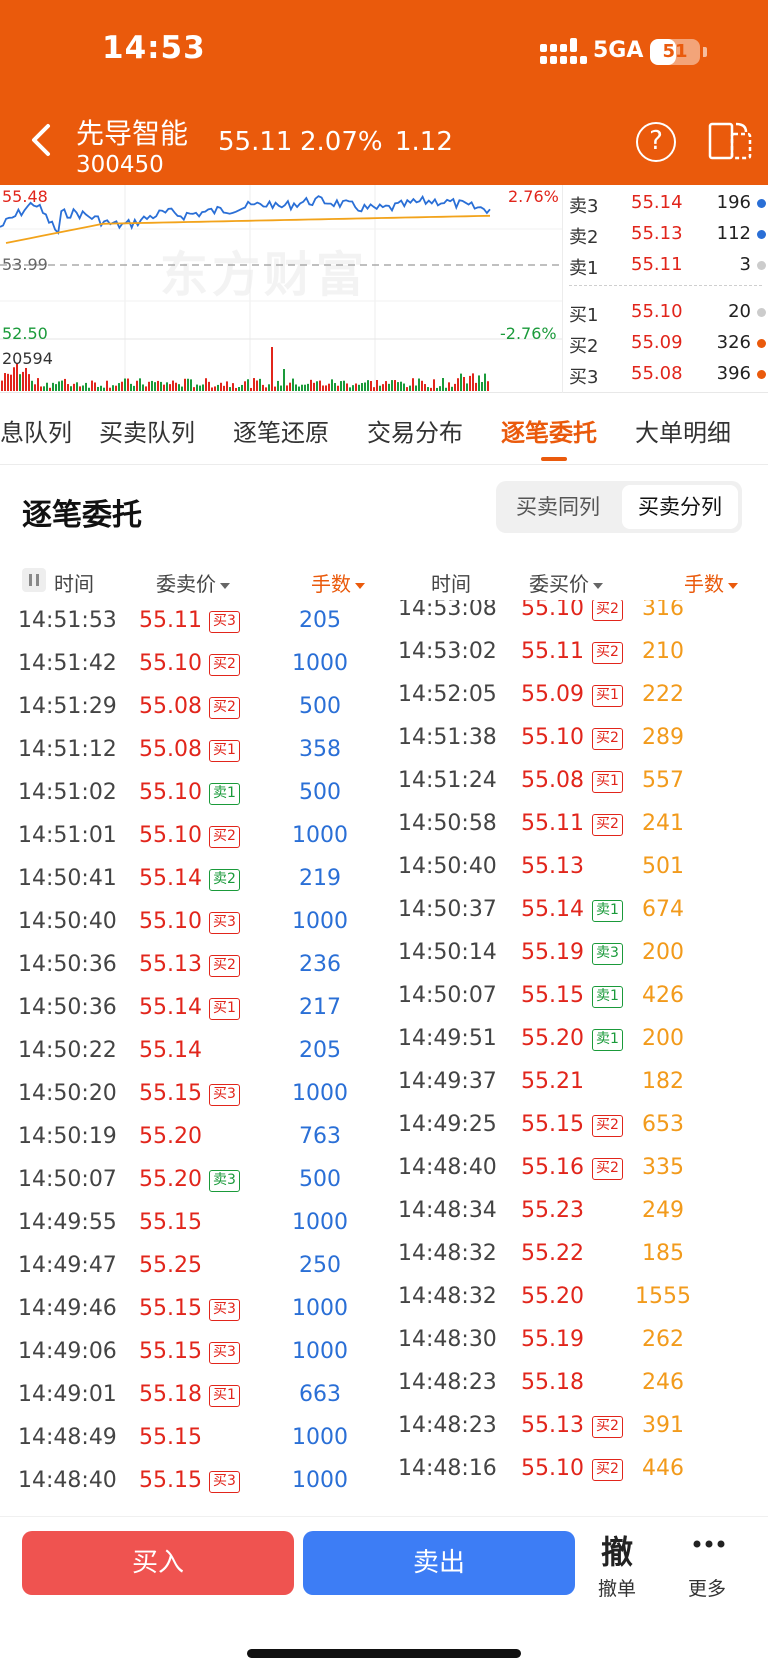  Describe the element at coordinates (415, 430) in the screenshot. I see `tab-trade-distribution: 交易分布` at that location.